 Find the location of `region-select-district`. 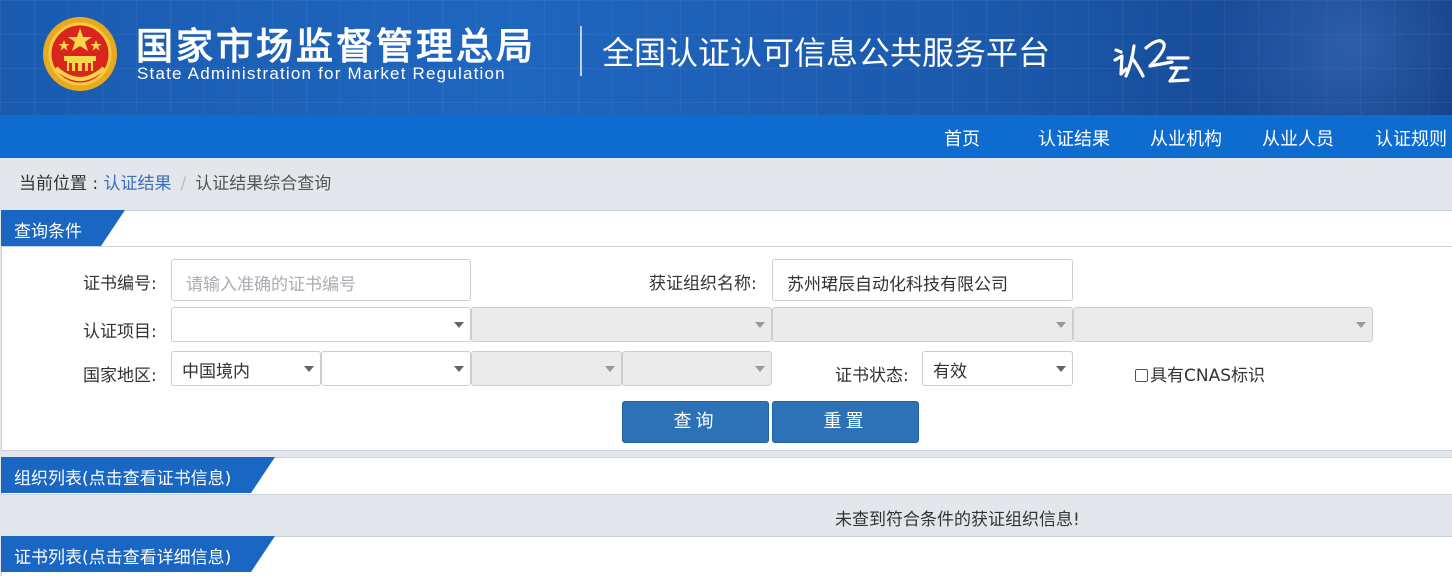

region-select-district is located at coordinates (697, 368).